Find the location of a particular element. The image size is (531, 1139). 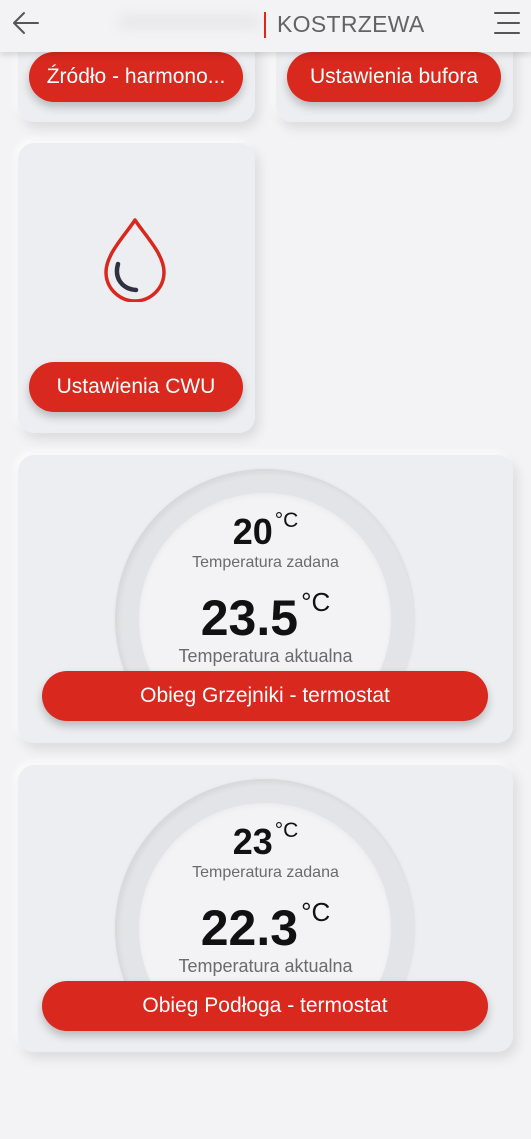

buffer-settings-button: Ustawienia bufora is located at coordinates (394, 77).